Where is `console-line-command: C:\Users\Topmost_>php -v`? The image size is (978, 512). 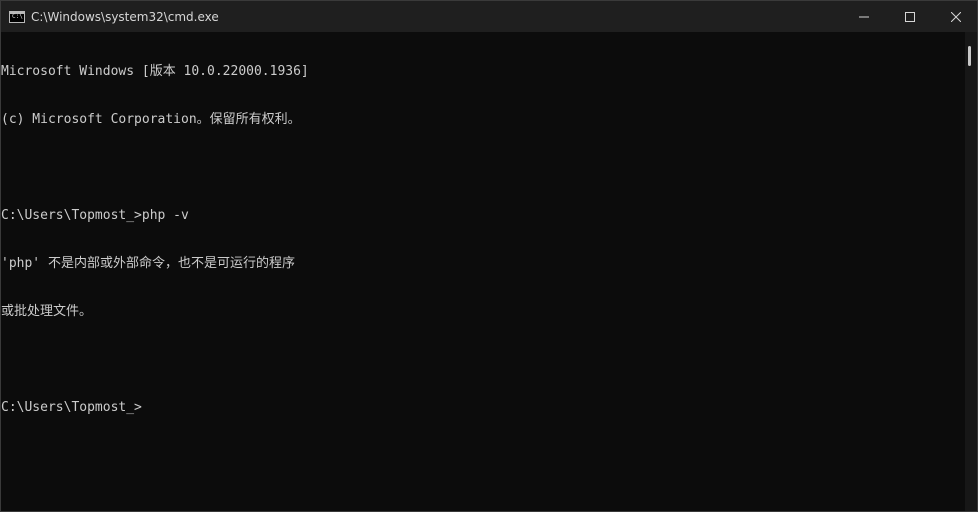
console-line-command: C:\Users\Topmost_>php -v is located at coordinates (95, 215).